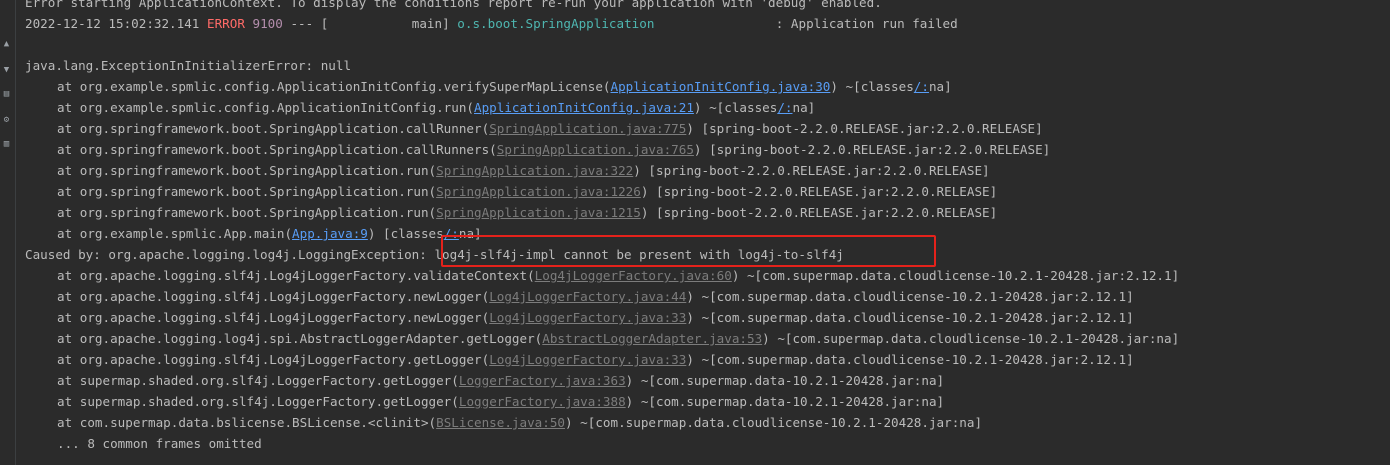 This screenshot has height=465, width=1390. Describe the element at coordinates (330, 233) in the screenshot. I see `source-link: App.java:9` at that location.